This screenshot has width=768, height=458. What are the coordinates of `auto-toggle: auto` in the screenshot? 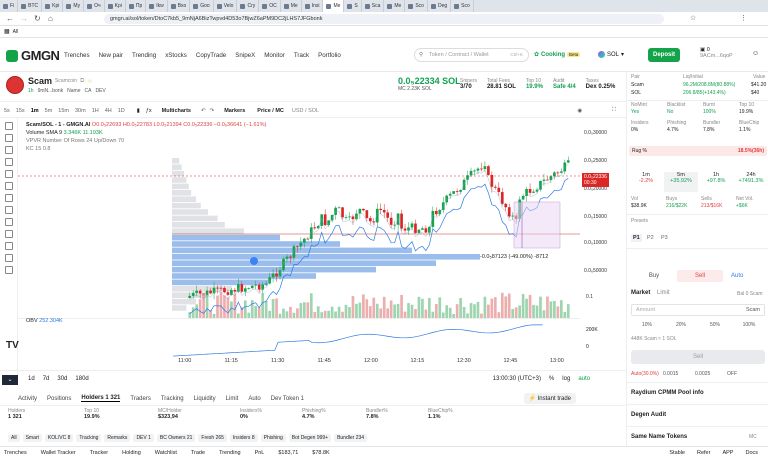 It's located at (584, 379).